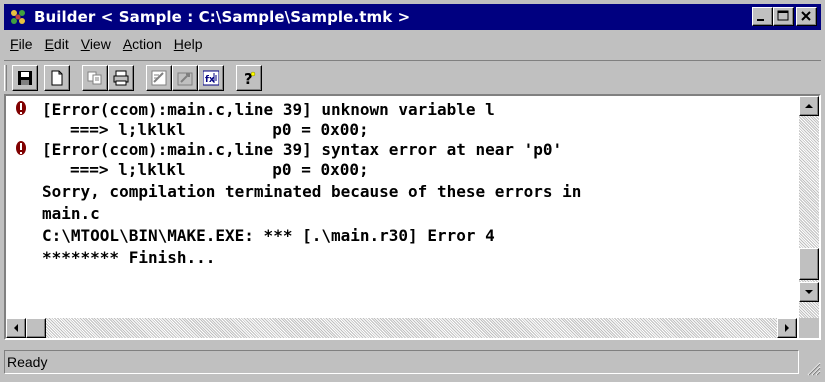  I want to click on arrow-left-icon, so click(16, 328).